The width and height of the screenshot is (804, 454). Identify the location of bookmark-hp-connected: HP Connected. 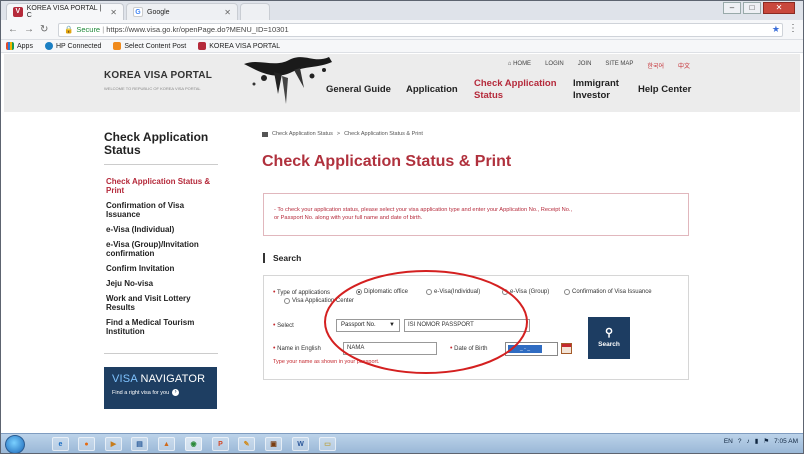
(72, 46).